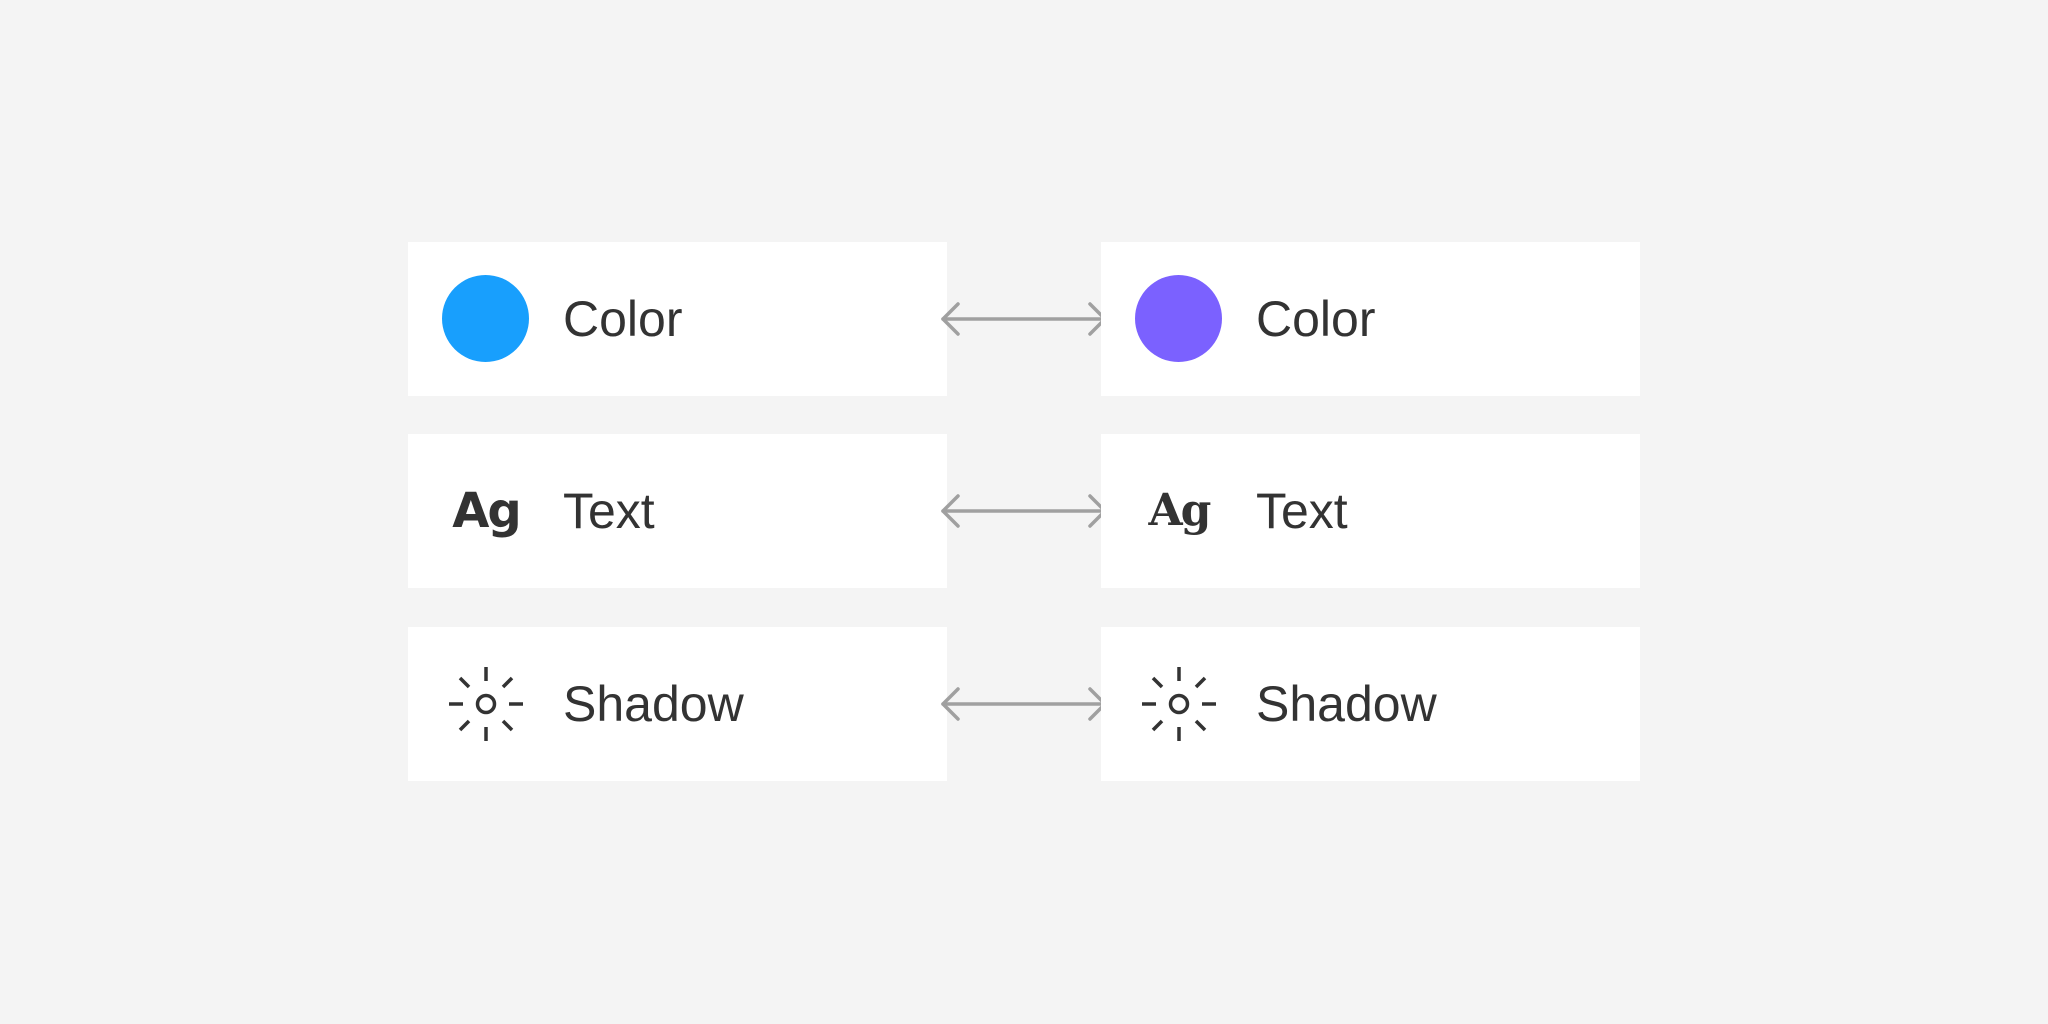 This screenshot has height=1024, width=2048. I want to click on style-card-shadow-left: Shadow, so click(677, 704).